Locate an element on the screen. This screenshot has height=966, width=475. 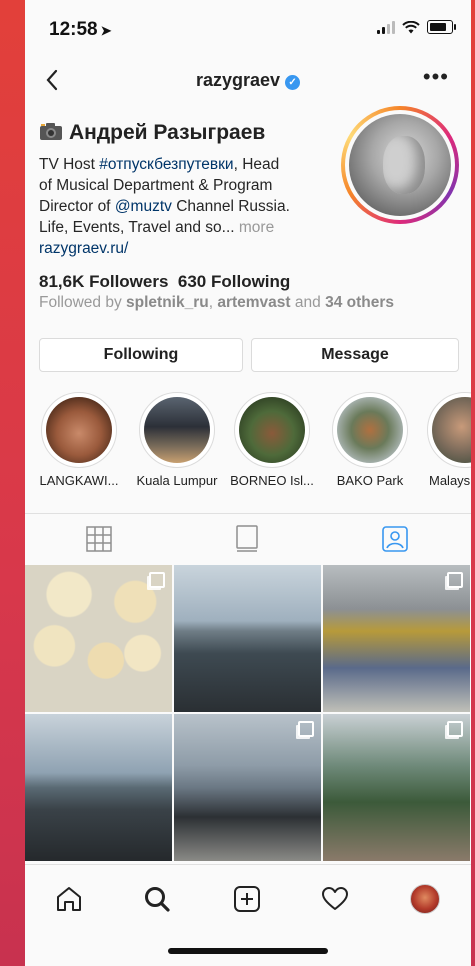
page-title: razygraev ✓ is located at coordinates (248, 80).